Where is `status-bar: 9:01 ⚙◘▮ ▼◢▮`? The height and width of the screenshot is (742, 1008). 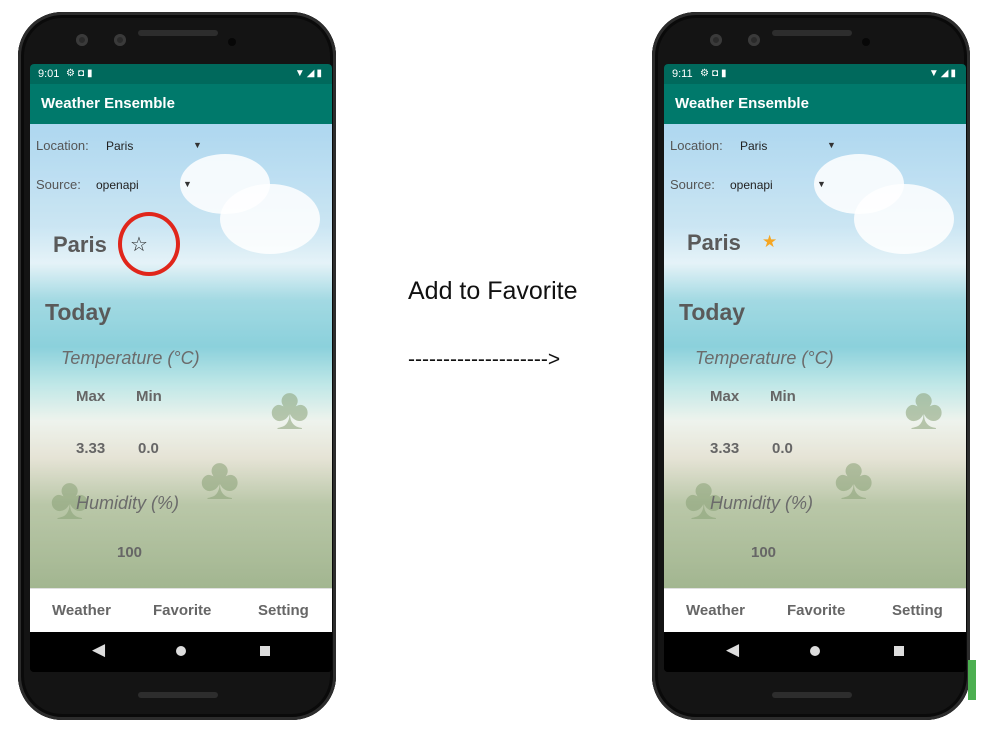
status-bar: 9:01 ⚙◘▮ ▼◢▮ is located at coordinates (181, 74).